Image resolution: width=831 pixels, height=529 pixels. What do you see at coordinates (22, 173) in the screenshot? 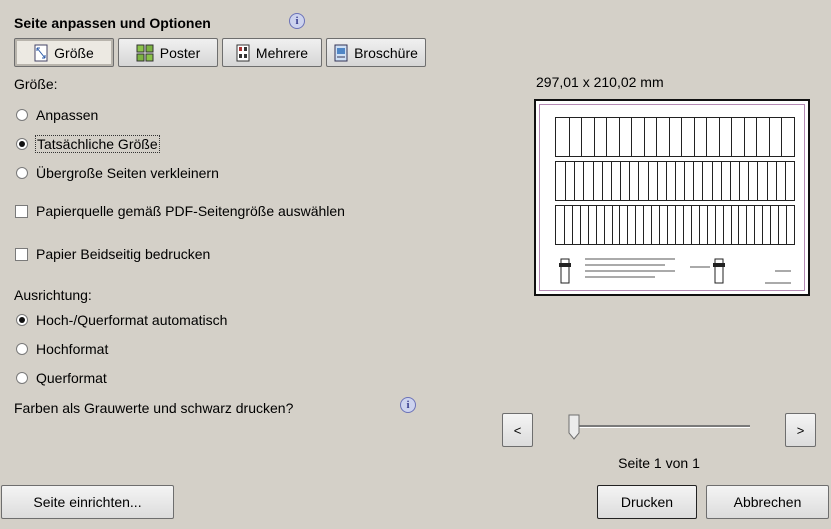
I see `radio-shrink-oversized-indicator` at bounding box center [22, 173].